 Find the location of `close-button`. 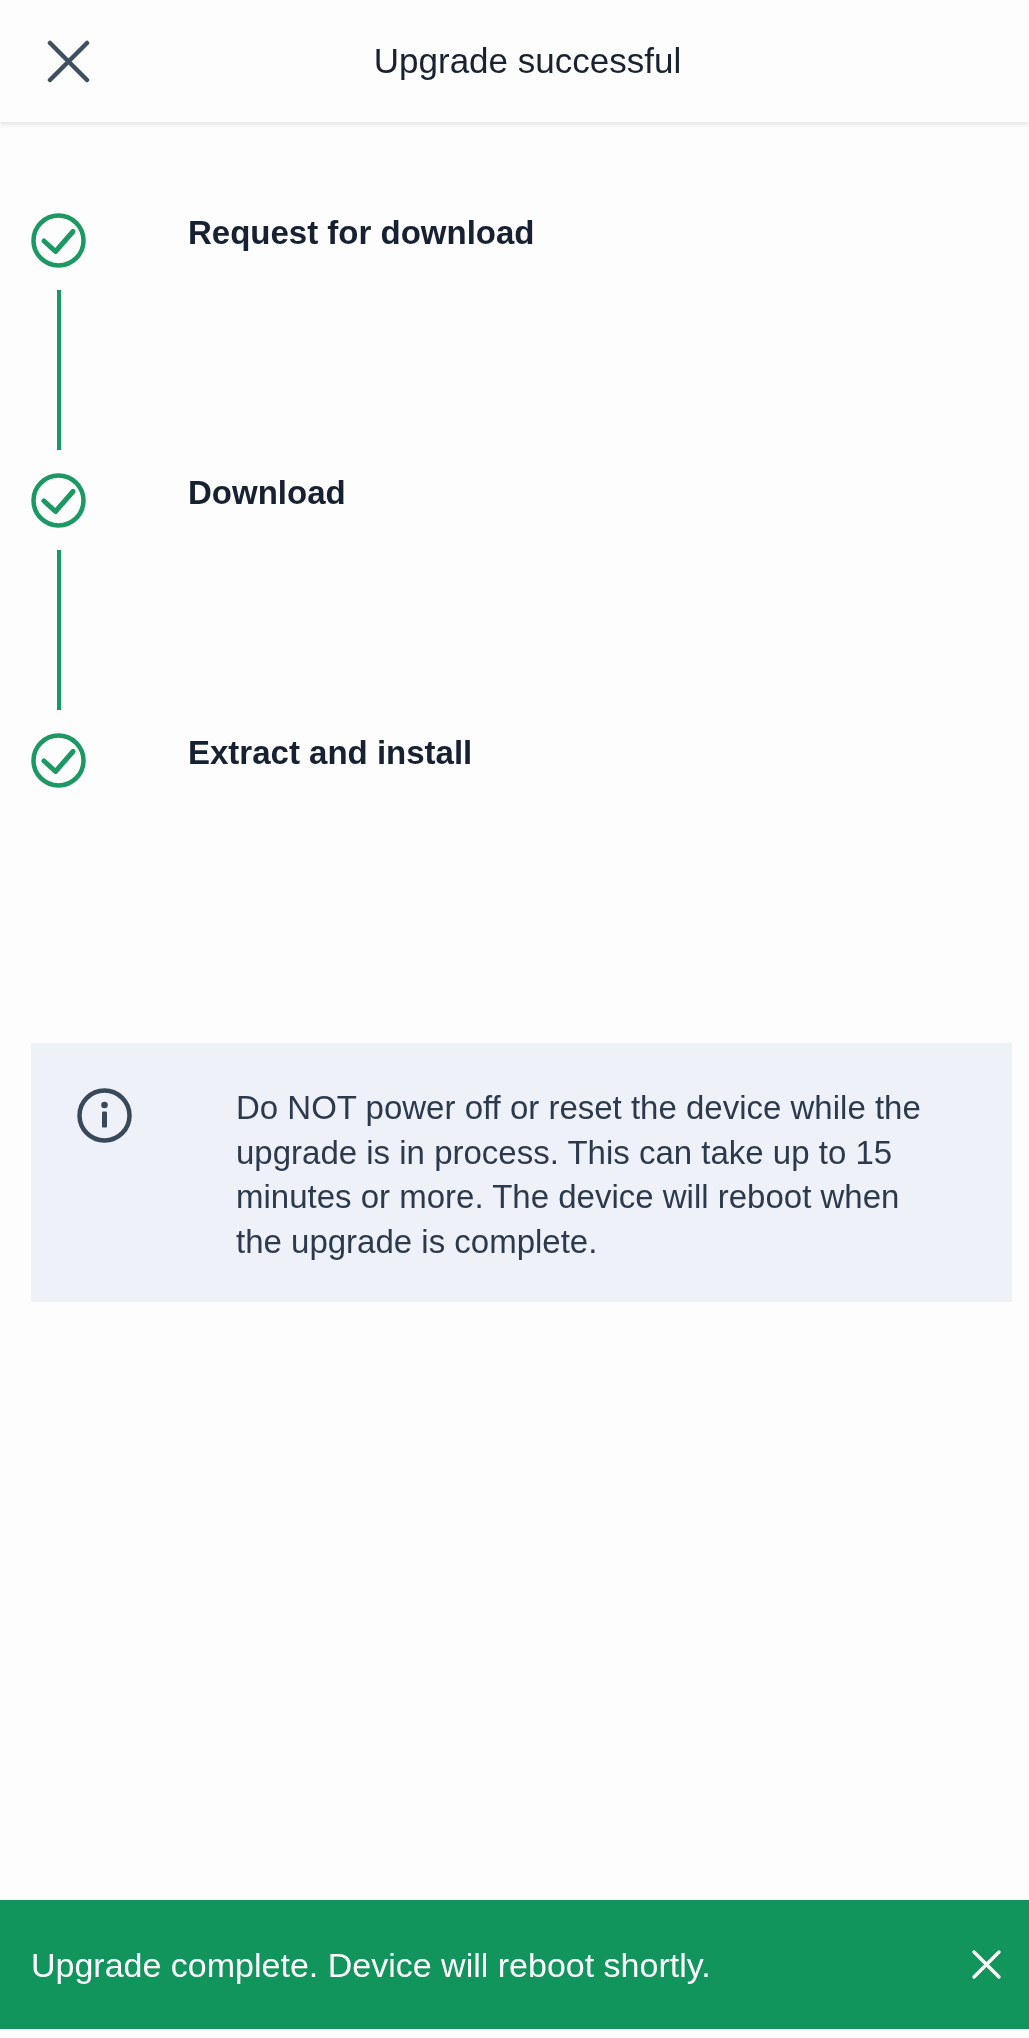

close-button is located at coordinates (68, 61).